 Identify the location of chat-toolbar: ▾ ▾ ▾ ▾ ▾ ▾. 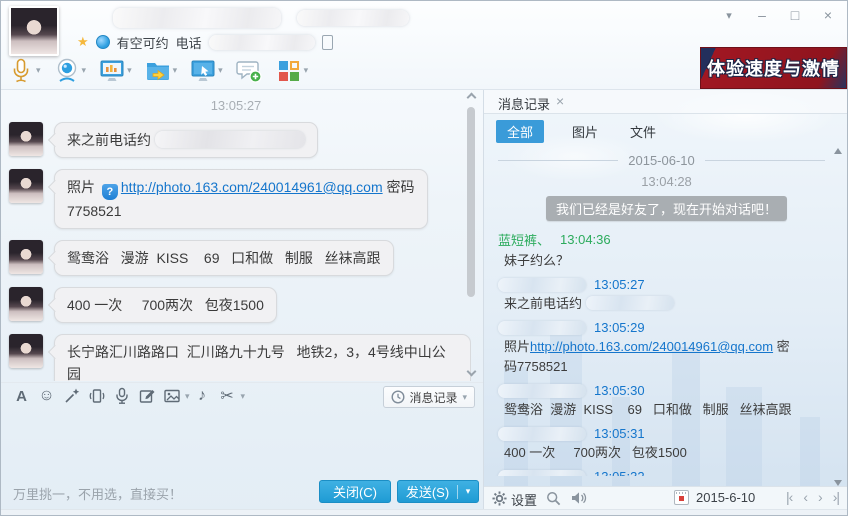
(163, 70).